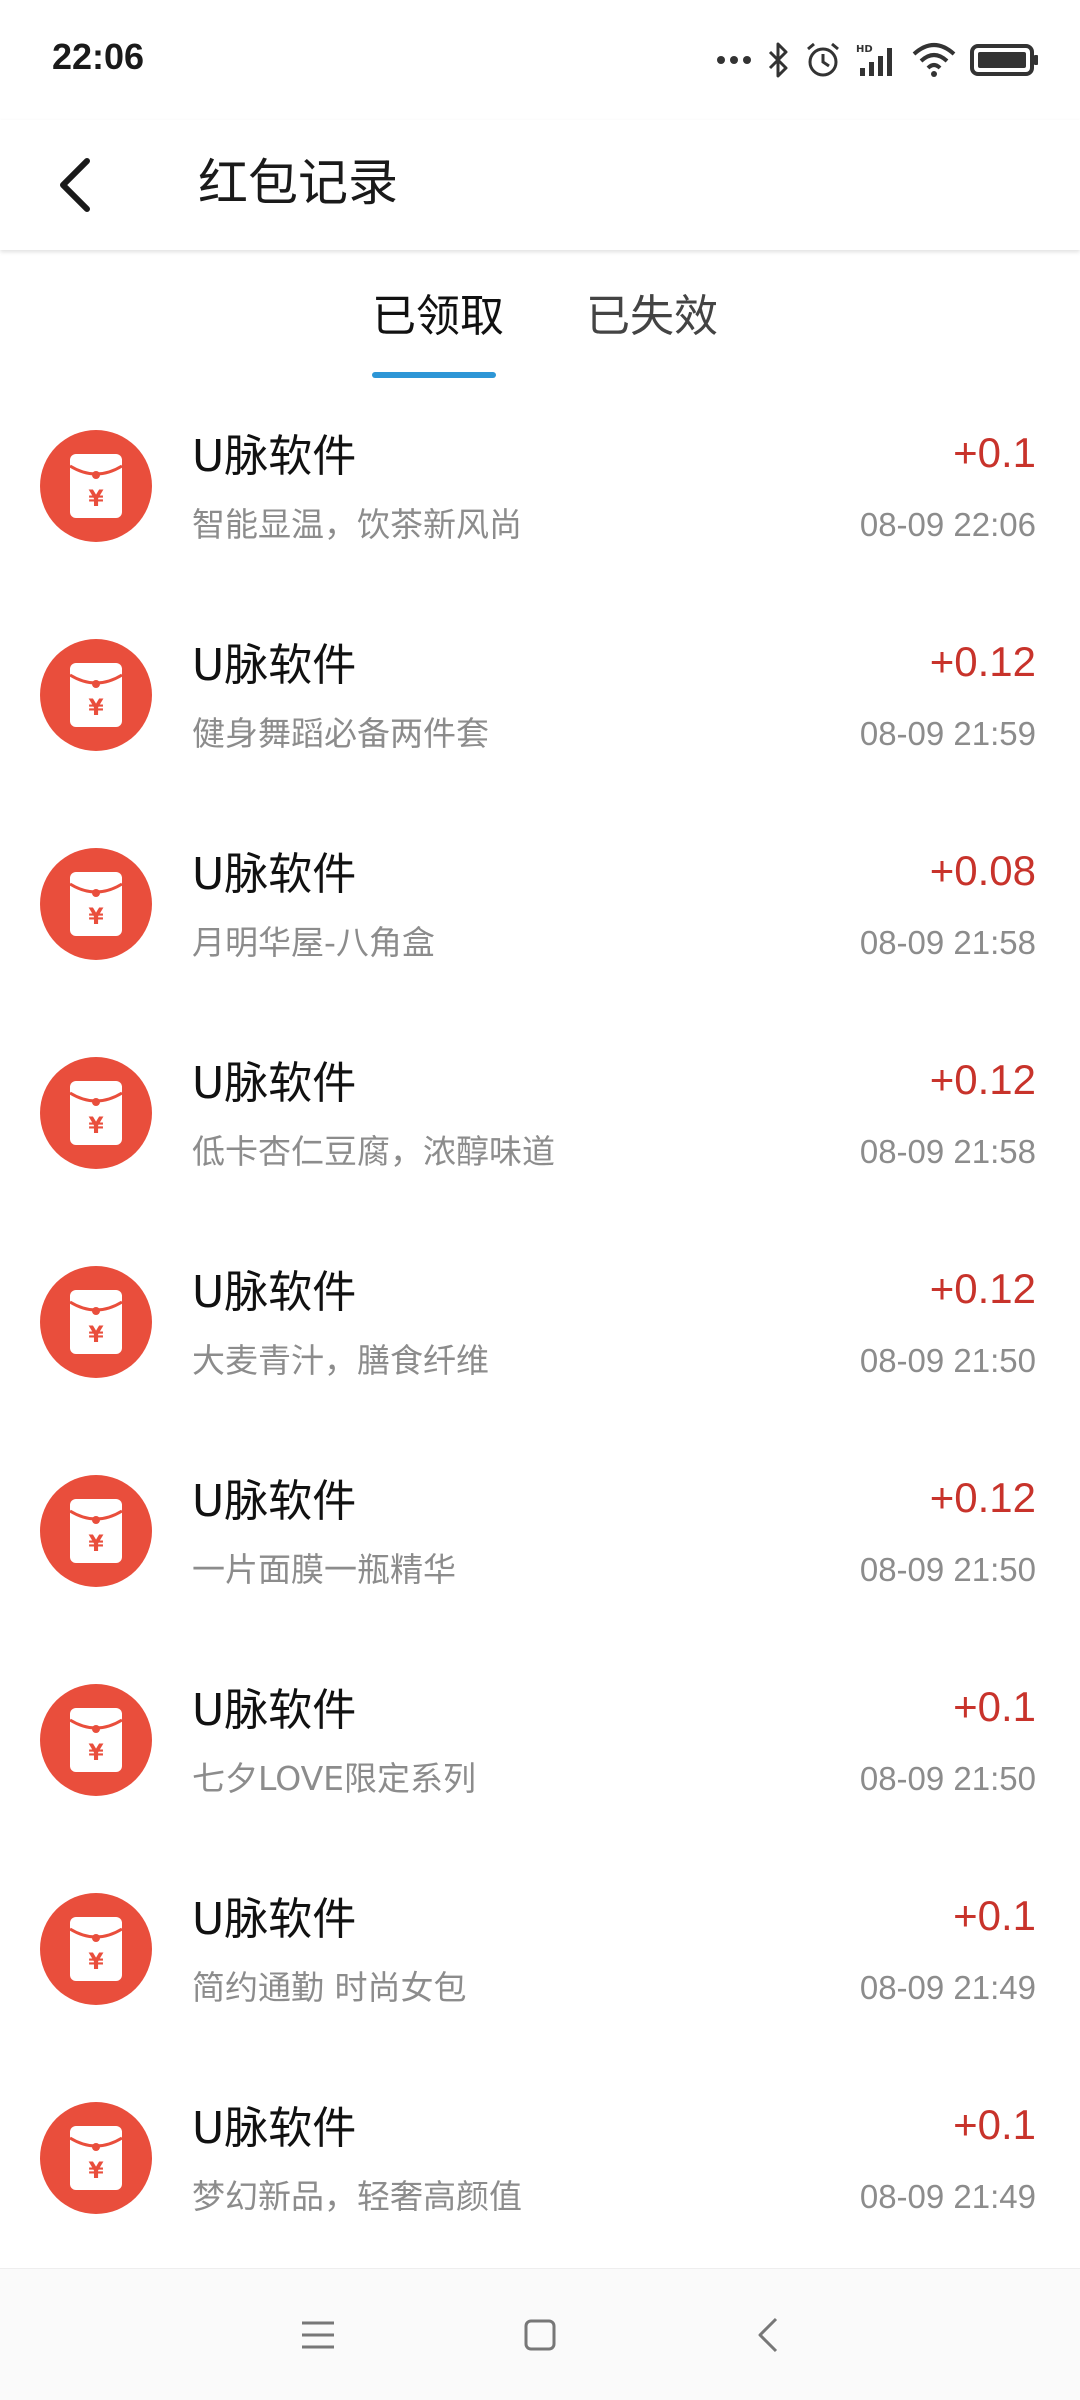 This screenshot has width=1080, height=2400. I want to click on more-dots-icon, so click(734, 60).